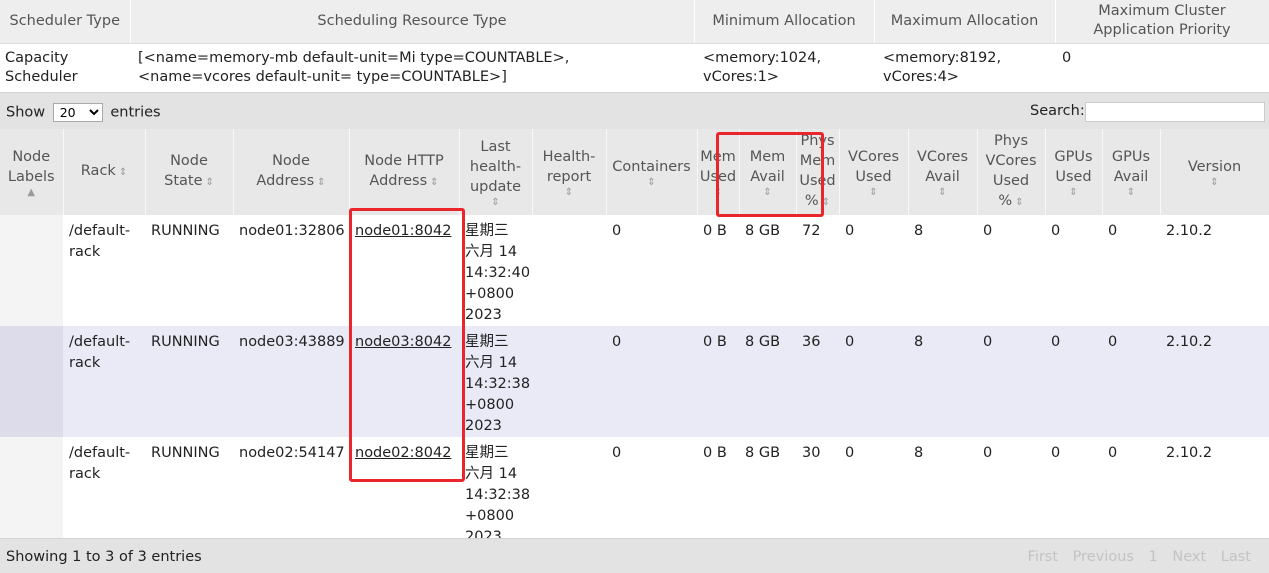 This screenshot has height=573, width=1269. Describe the element at coordinates (31, 192) in the screenshot. I see `sort-asc-icon: ▲` at that location.